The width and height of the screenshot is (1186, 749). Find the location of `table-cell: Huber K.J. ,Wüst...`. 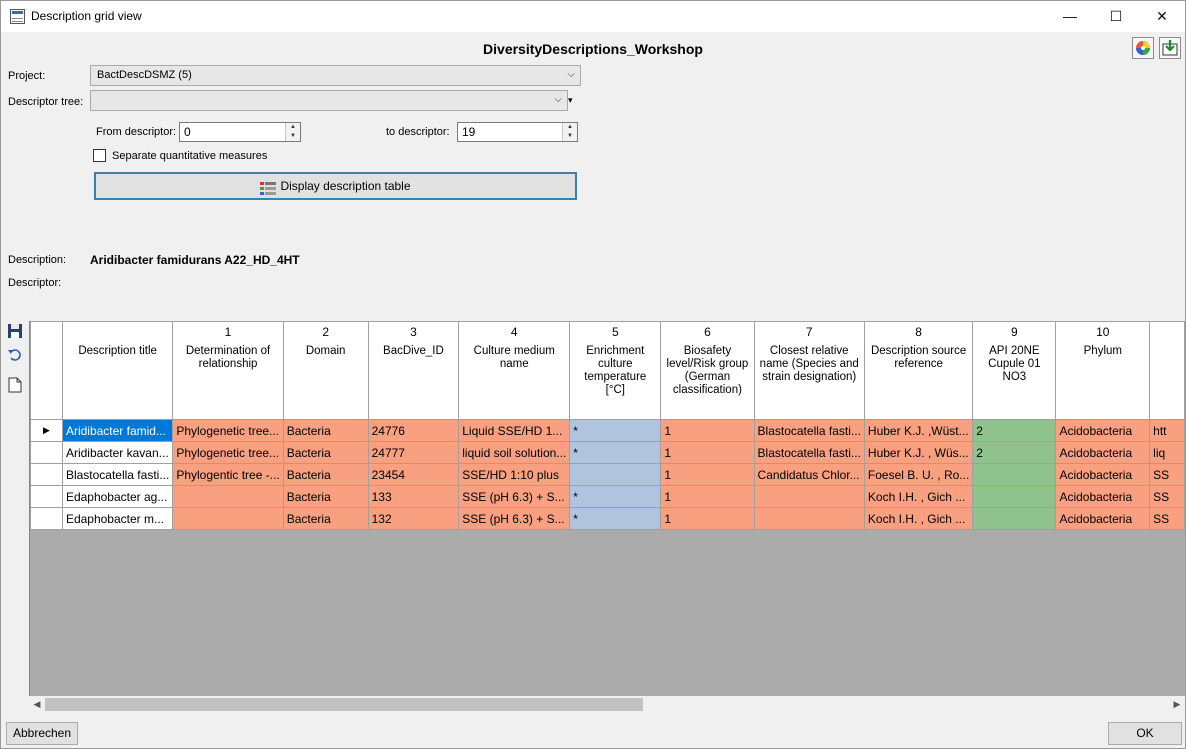

table-cell: Huber K.J. ,Wüst... is located at coordinates (918, 430).